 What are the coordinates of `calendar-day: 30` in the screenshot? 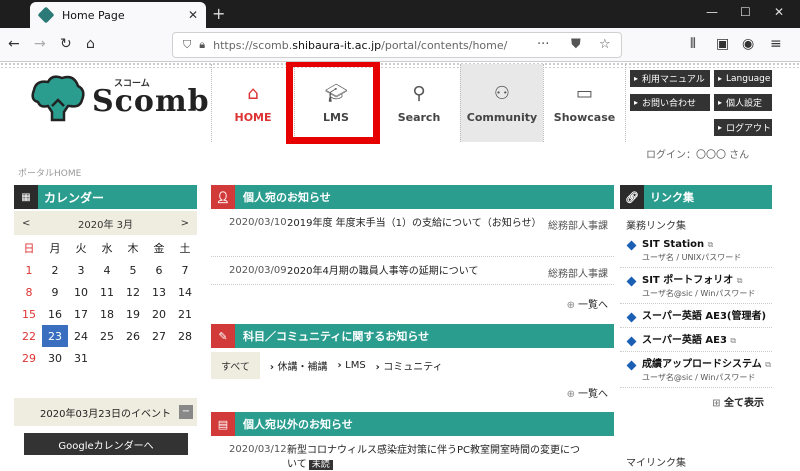 It's located at (55, 358).